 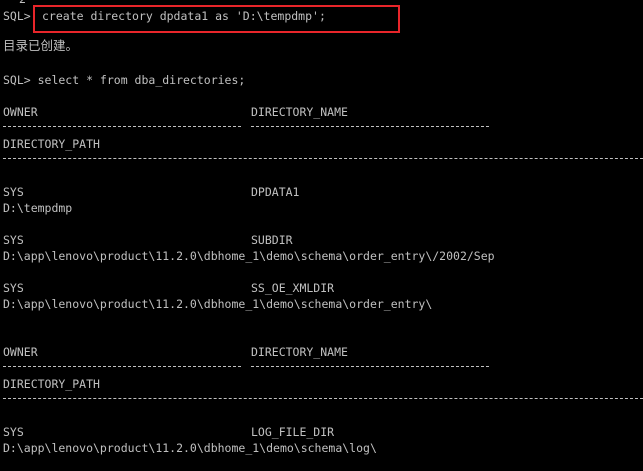 I want to click on row-directory-name: DPDATA1, so click(x=275, y=192).